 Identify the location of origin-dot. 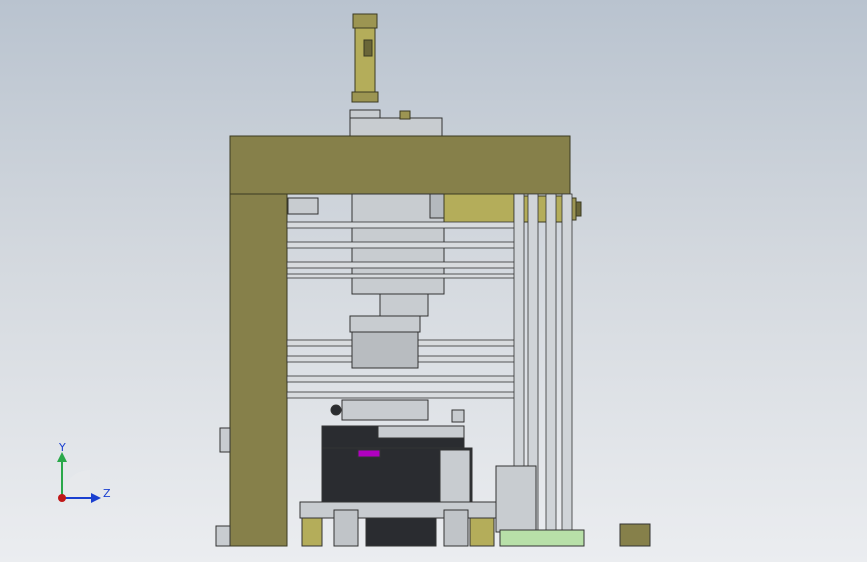
(62, 498).